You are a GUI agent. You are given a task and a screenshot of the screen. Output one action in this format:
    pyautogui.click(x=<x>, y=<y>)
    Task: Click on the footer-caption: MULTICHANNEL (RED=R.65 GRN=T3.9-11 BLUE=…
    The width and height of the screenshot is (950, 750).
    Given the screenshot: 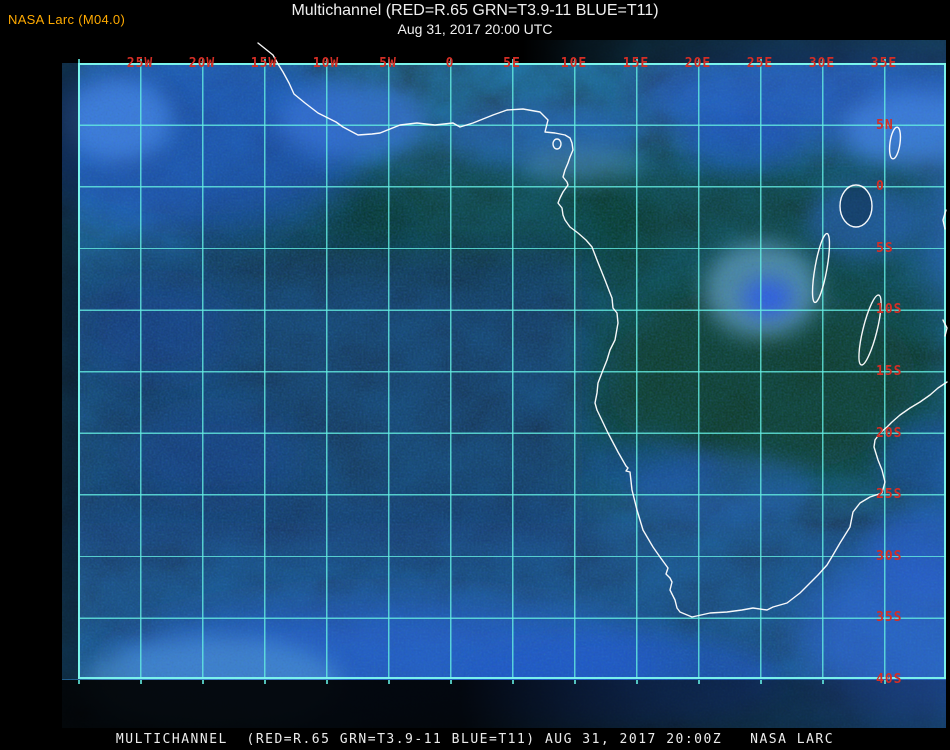 What is the action you would take?
    pyautogui.click(x=475, y=739)
    